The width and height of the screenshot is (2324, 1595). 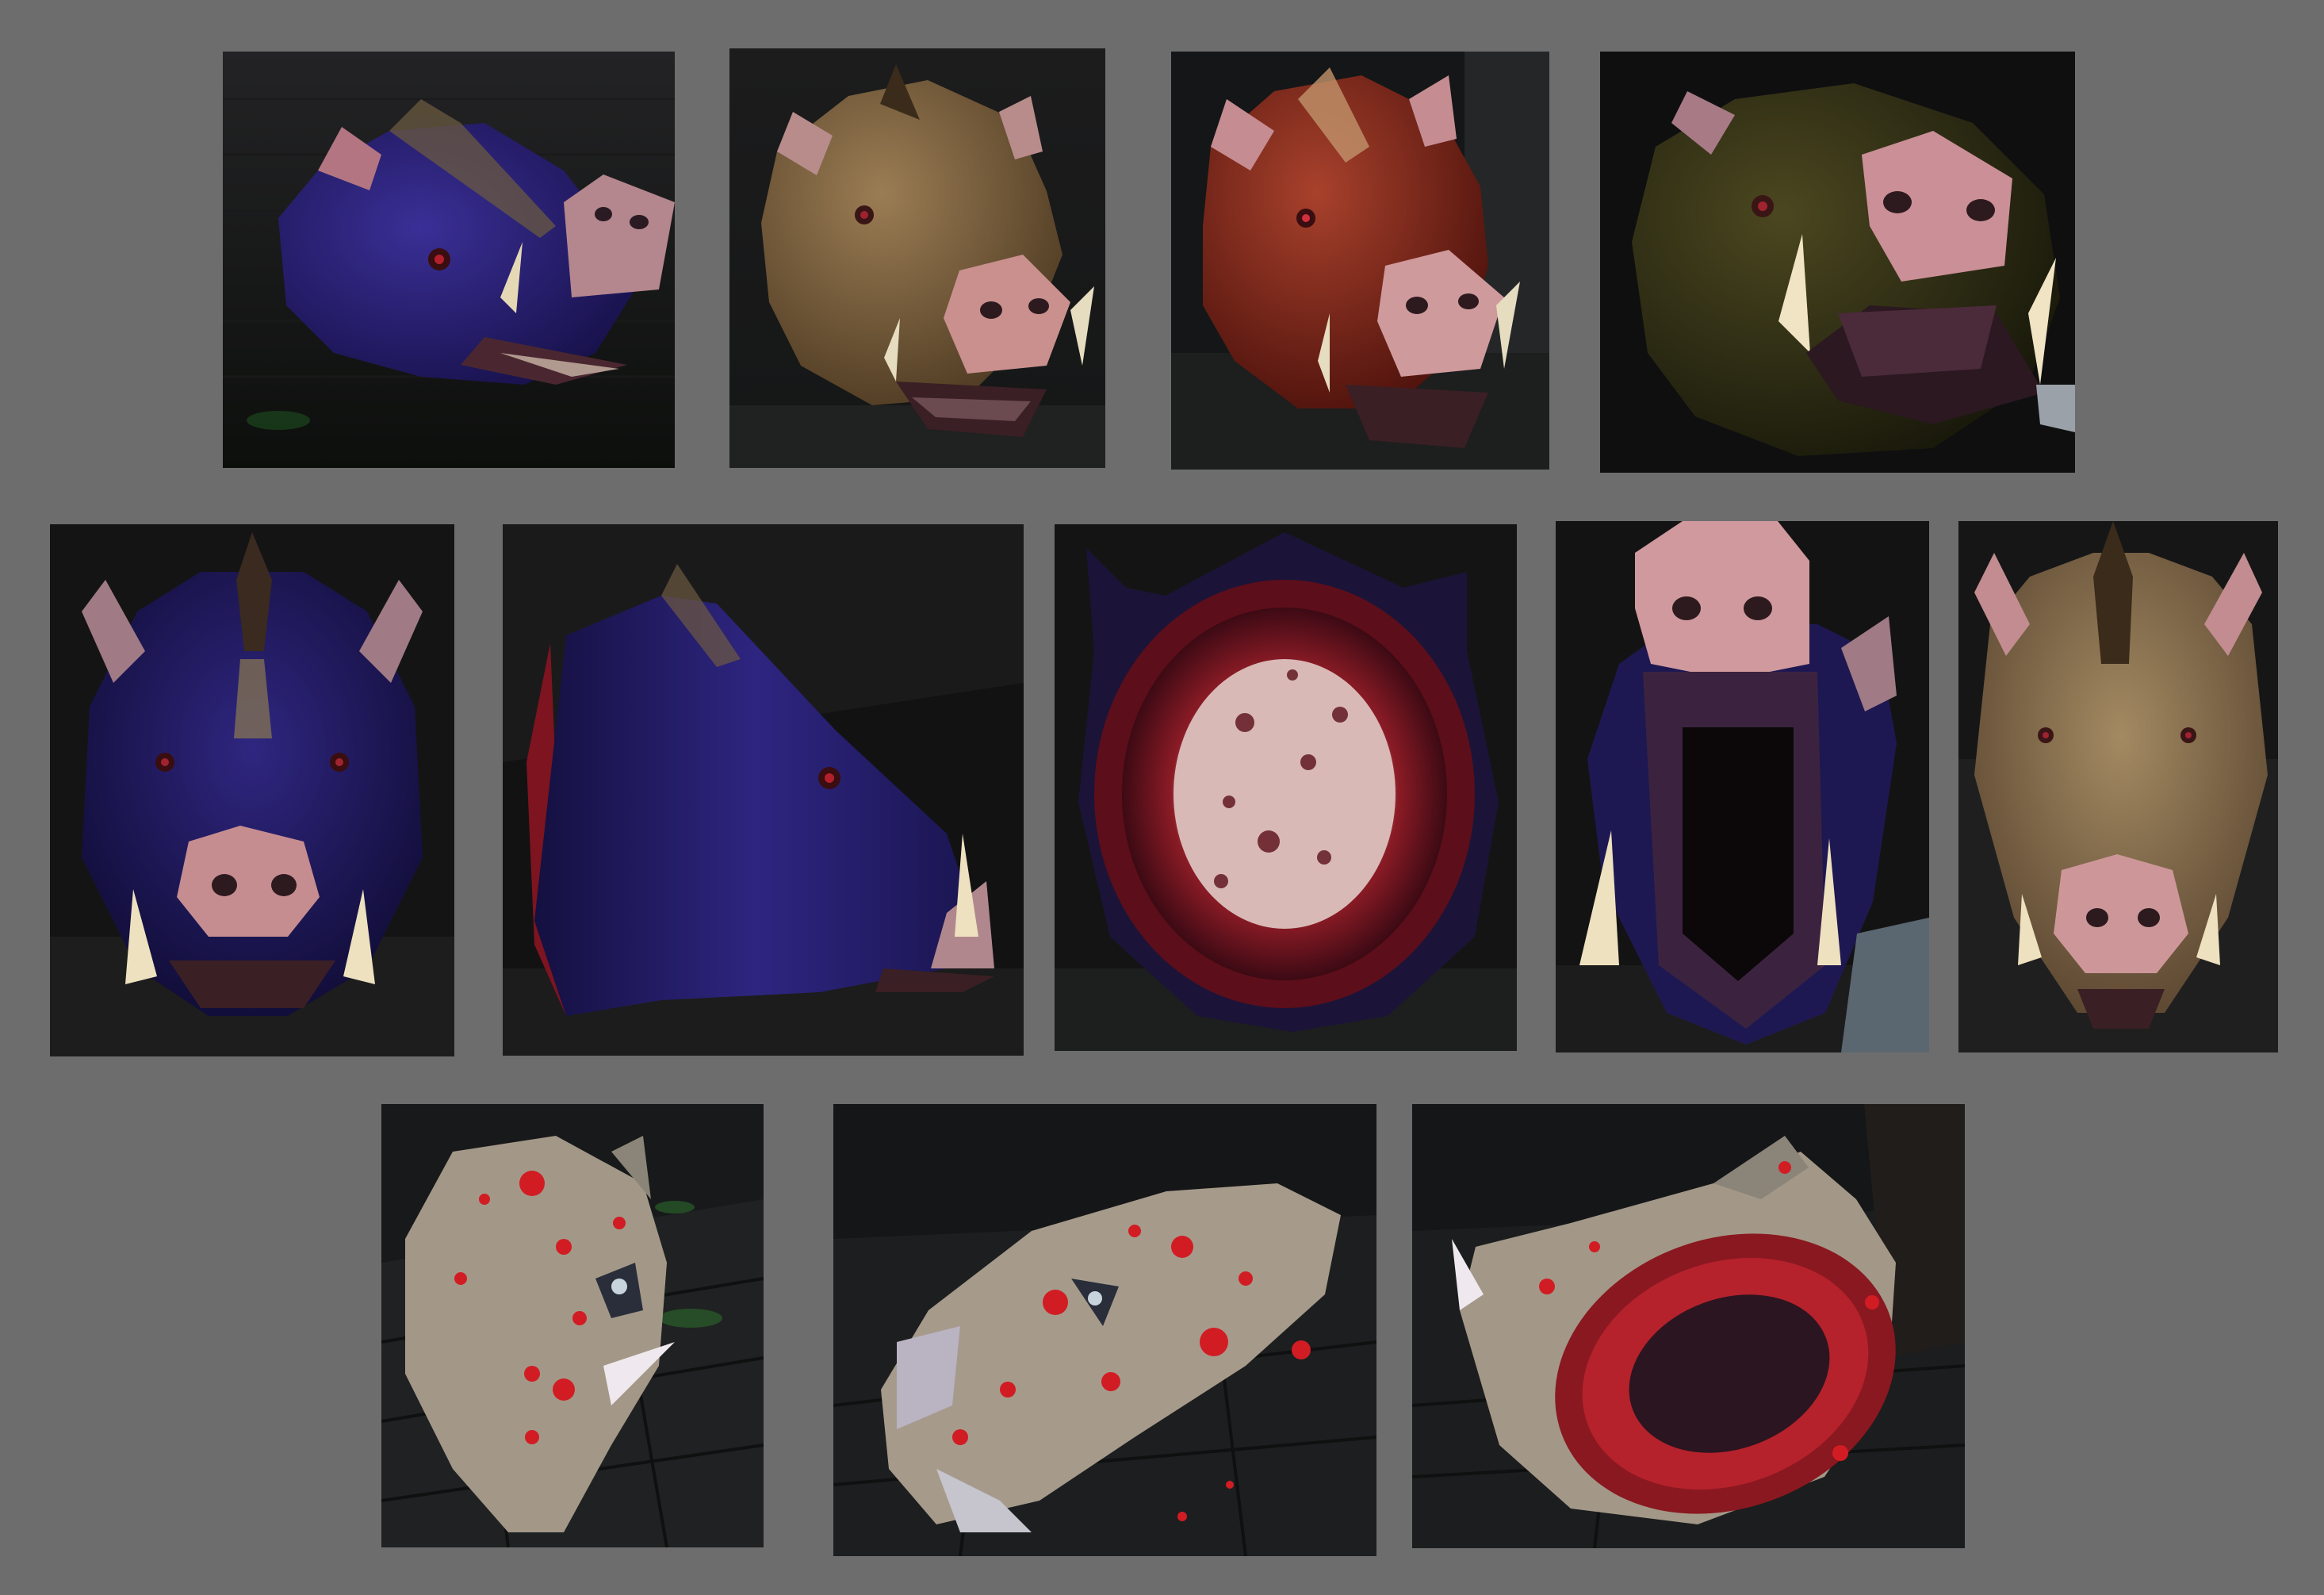 I want to click on boar-head-render-purple-front, so click(x=252, y=790).